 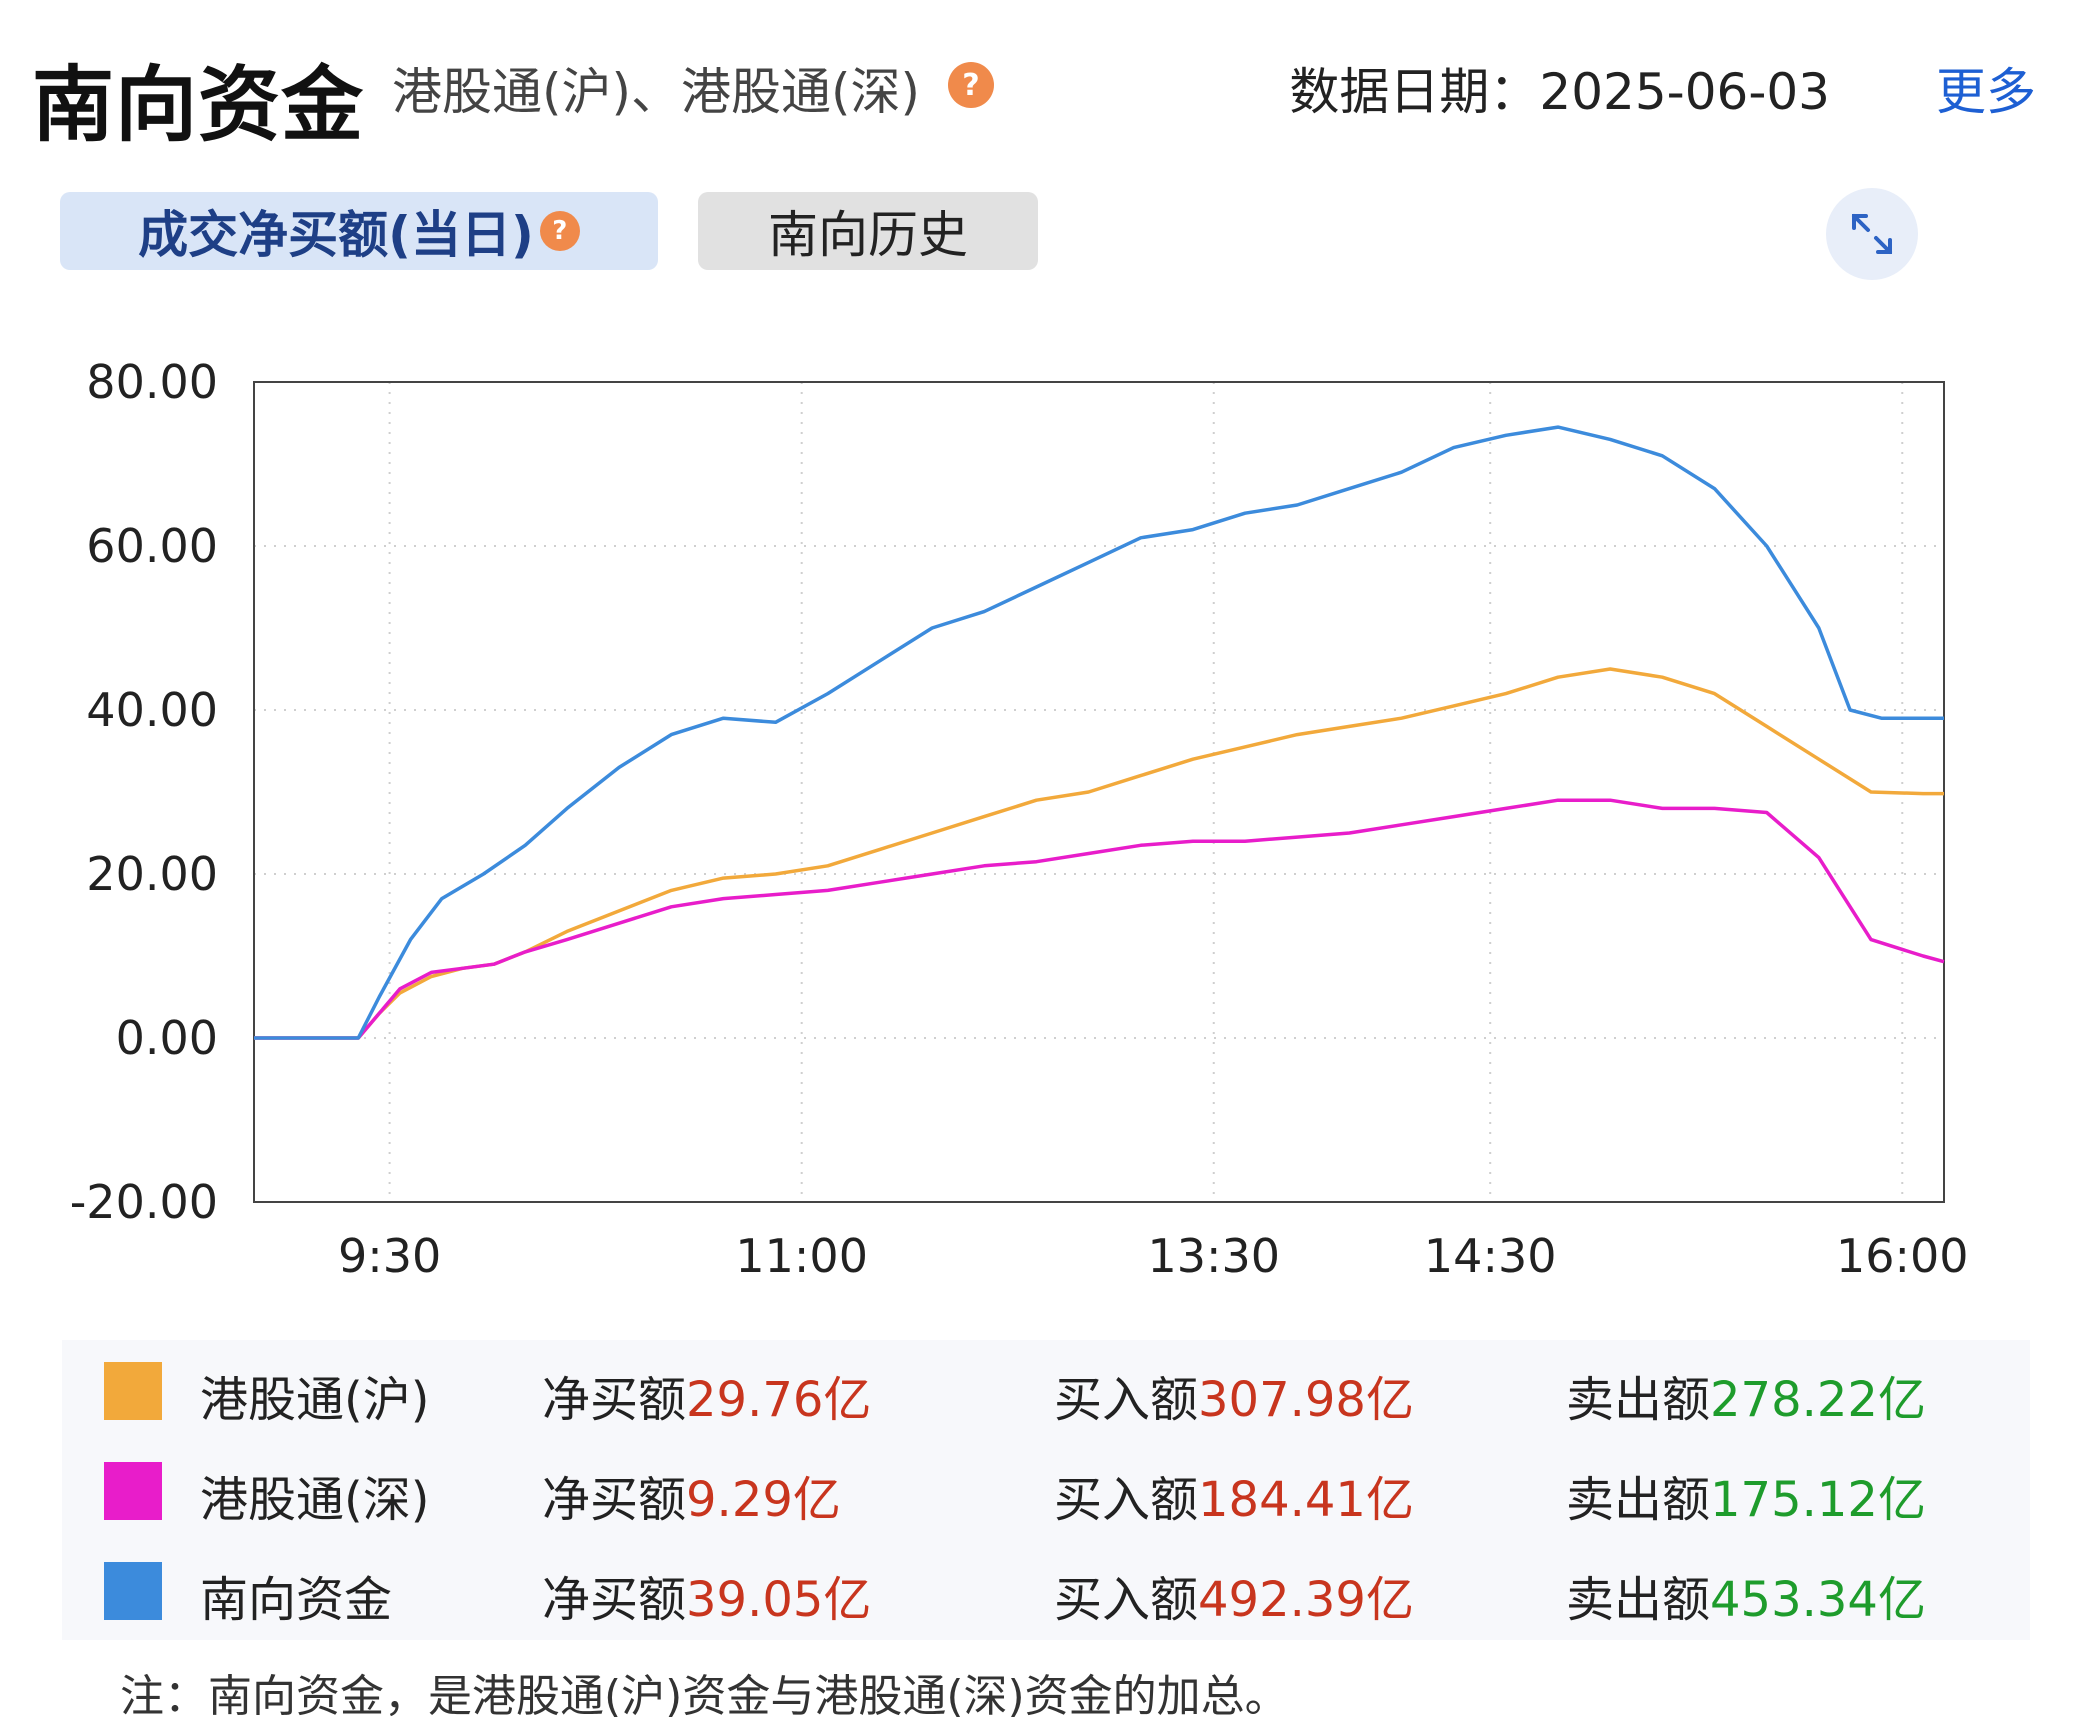 I want to click on sell-value: 175.12亿, so click(x=1818, y=1500).